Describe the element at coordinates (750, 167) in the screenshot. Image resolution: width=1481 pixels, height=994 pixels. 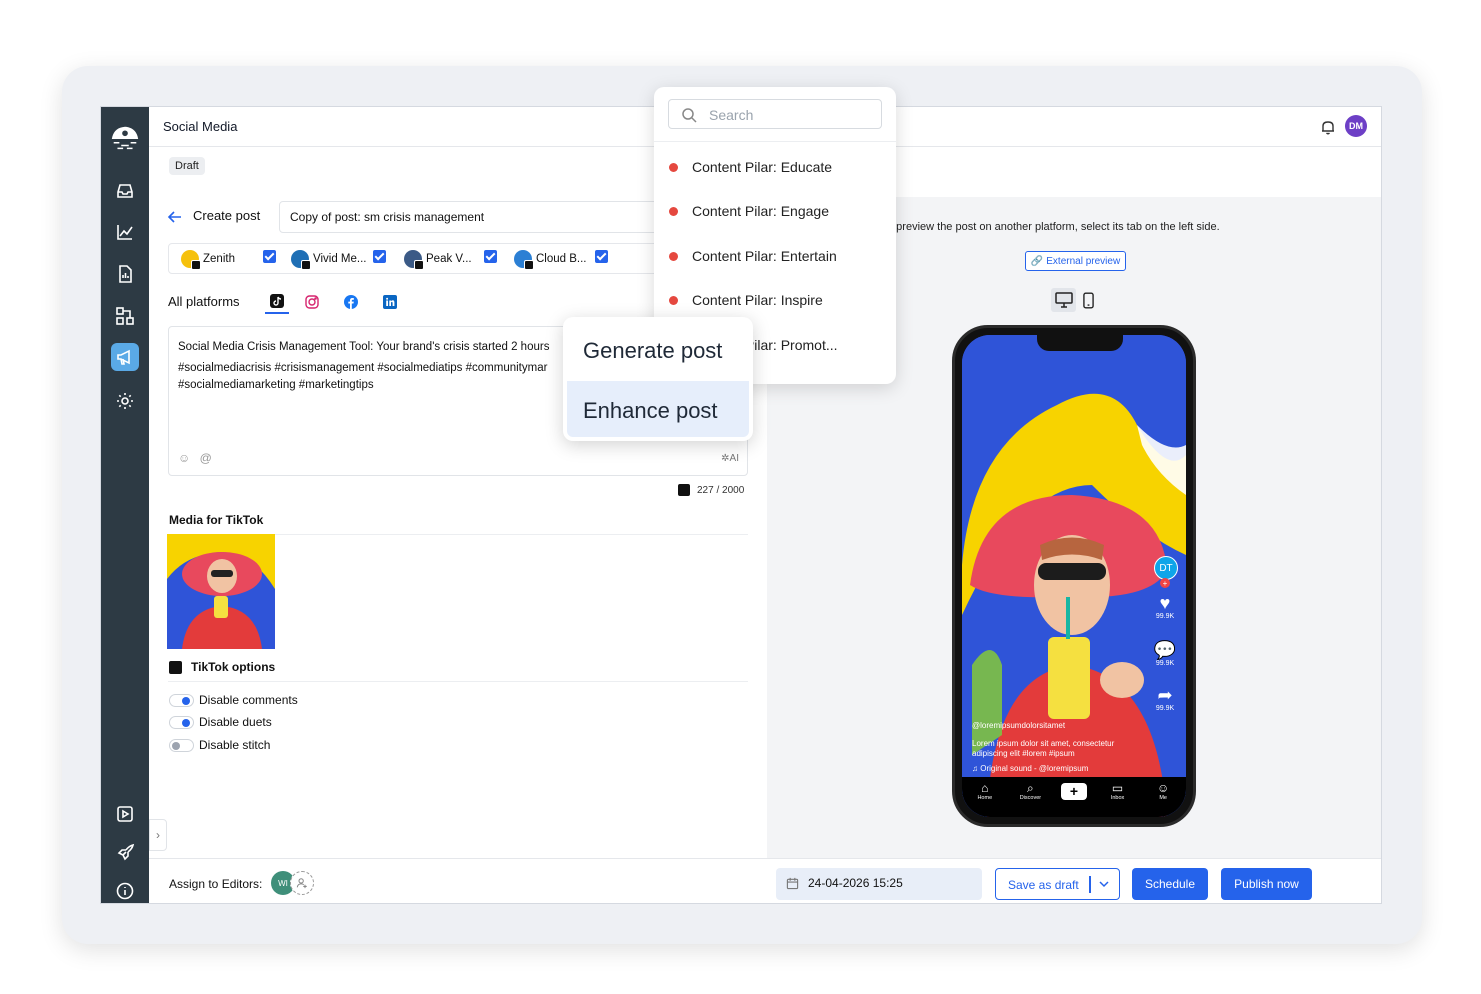
I see `pillar-option-educate: Content Pilar: Educate` at that location.